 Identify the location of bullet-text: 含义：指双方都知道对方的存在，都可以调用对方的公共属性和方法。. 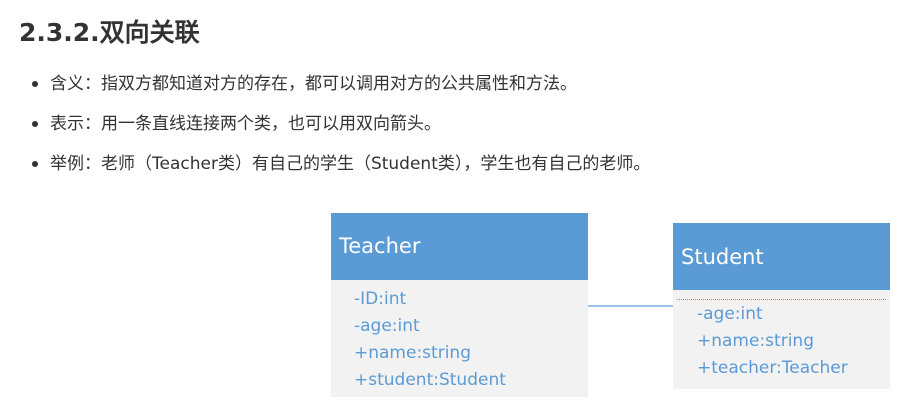
(313, 84).